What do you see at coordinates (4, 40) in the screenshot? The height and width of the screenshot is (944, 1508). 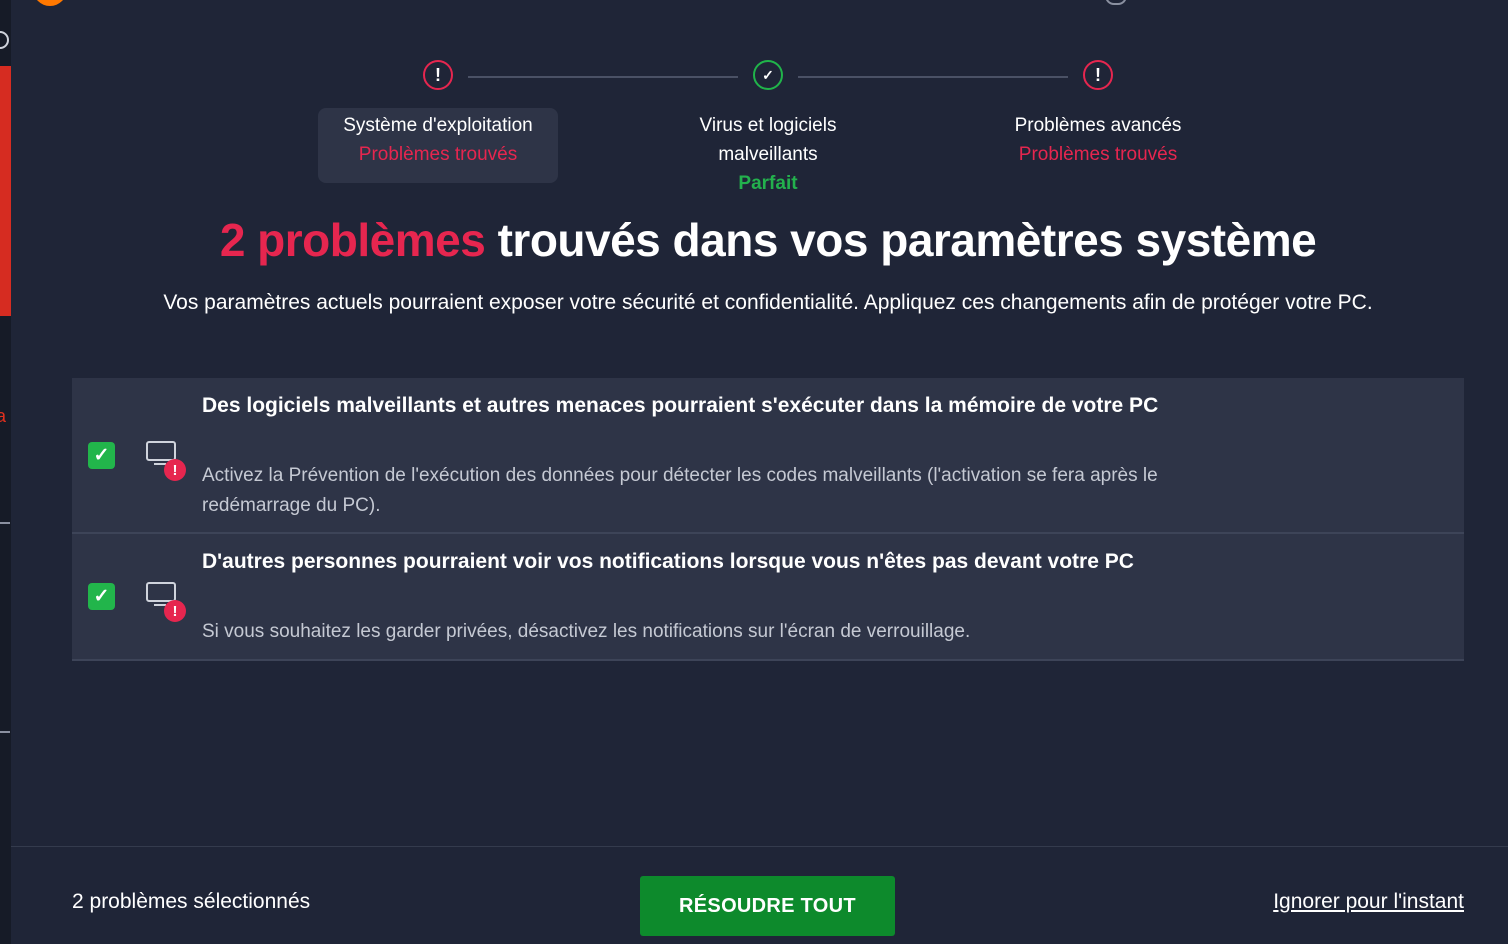 I see `background-circle-icon` at bounding box center [4, 40].